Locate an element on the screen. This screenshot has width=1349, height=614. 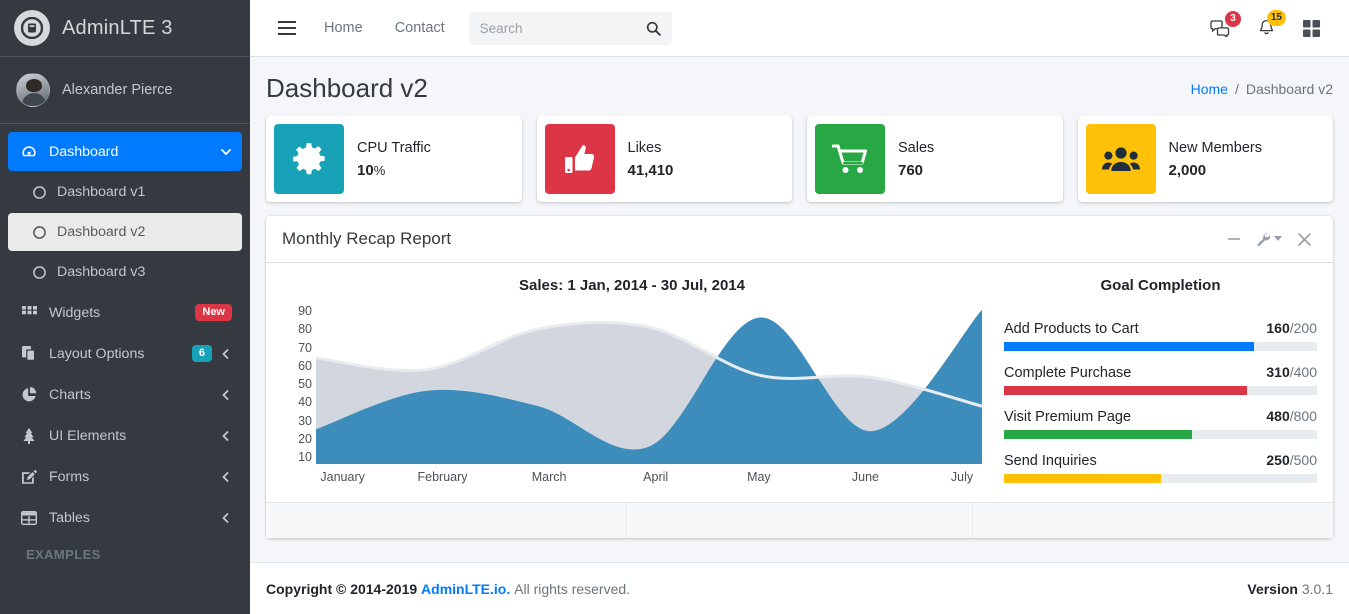
info-box-new-members: New Members 2,000 is located at coordinates (1205, 159).